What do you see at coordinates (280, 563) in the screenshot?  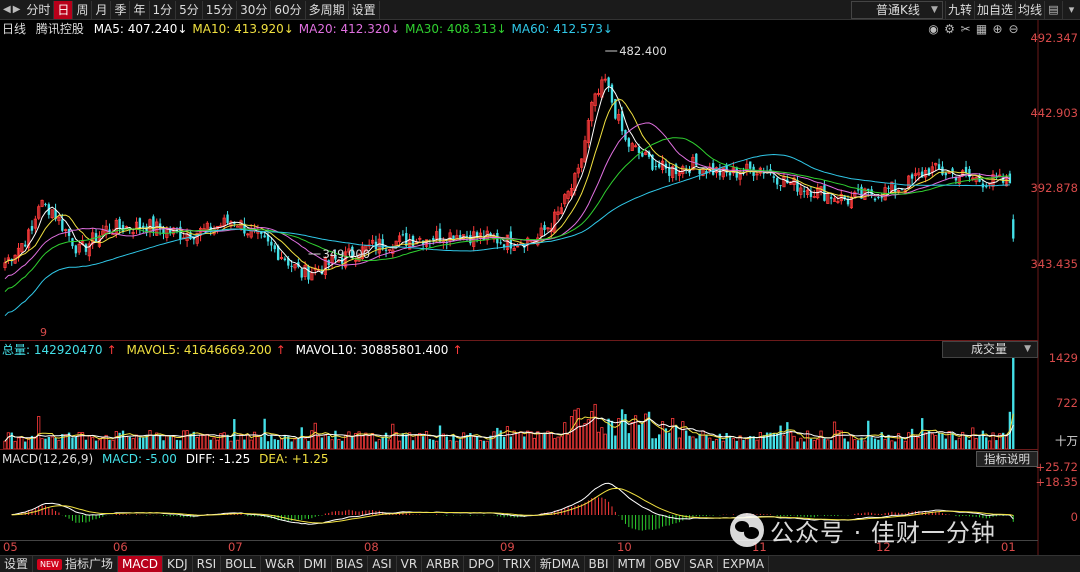 I see `indicator-tab-6: W&R` at bounding box center [280, 563].